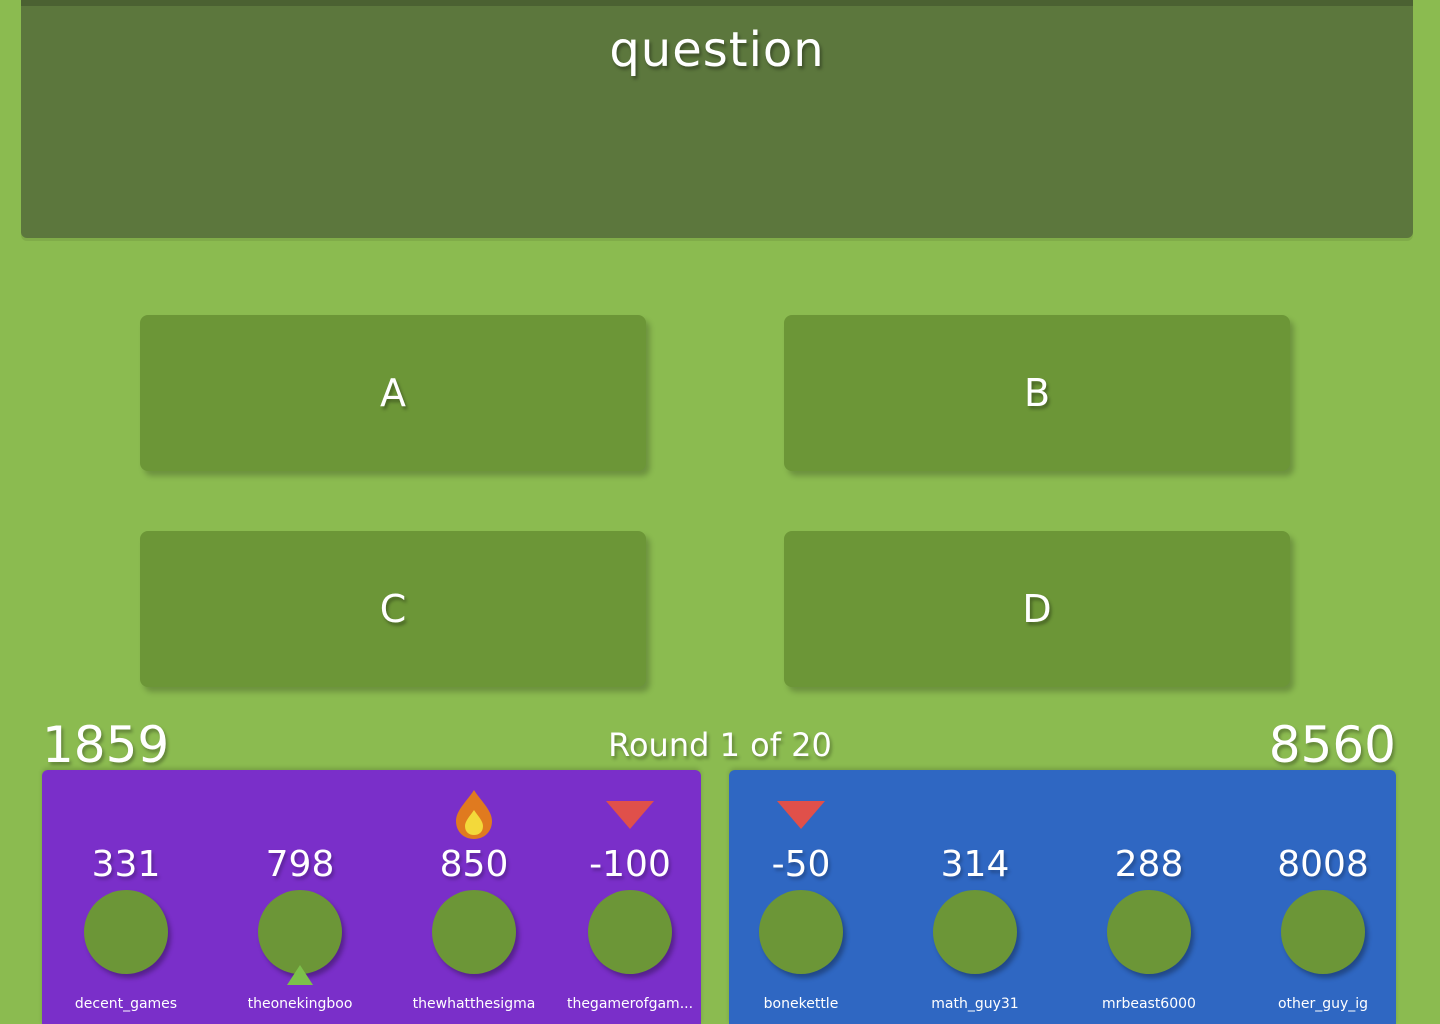  What do you see at coordinates (717, 50) in the screenshot?
I see `question-text: question` at bounding box center [717, 50].